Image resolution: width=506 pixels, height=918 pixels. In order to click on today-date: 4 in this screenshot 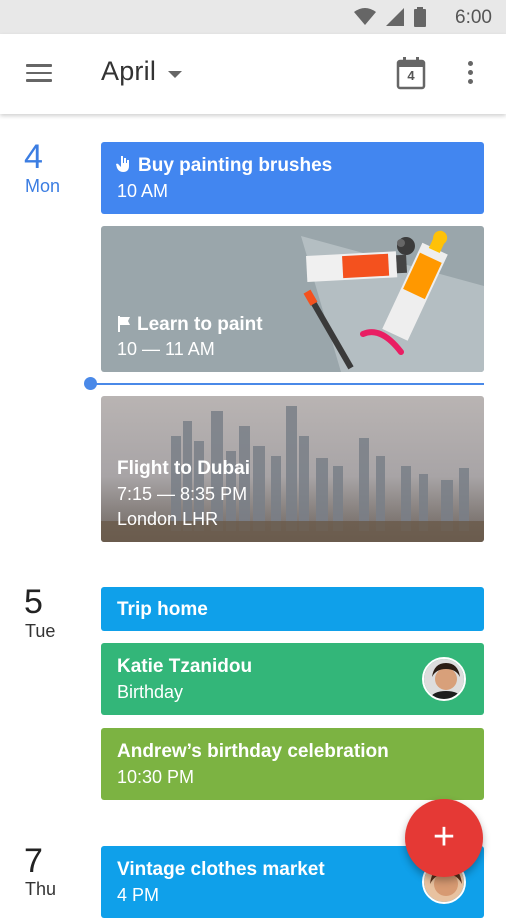, I will do `click(411, 75)`.